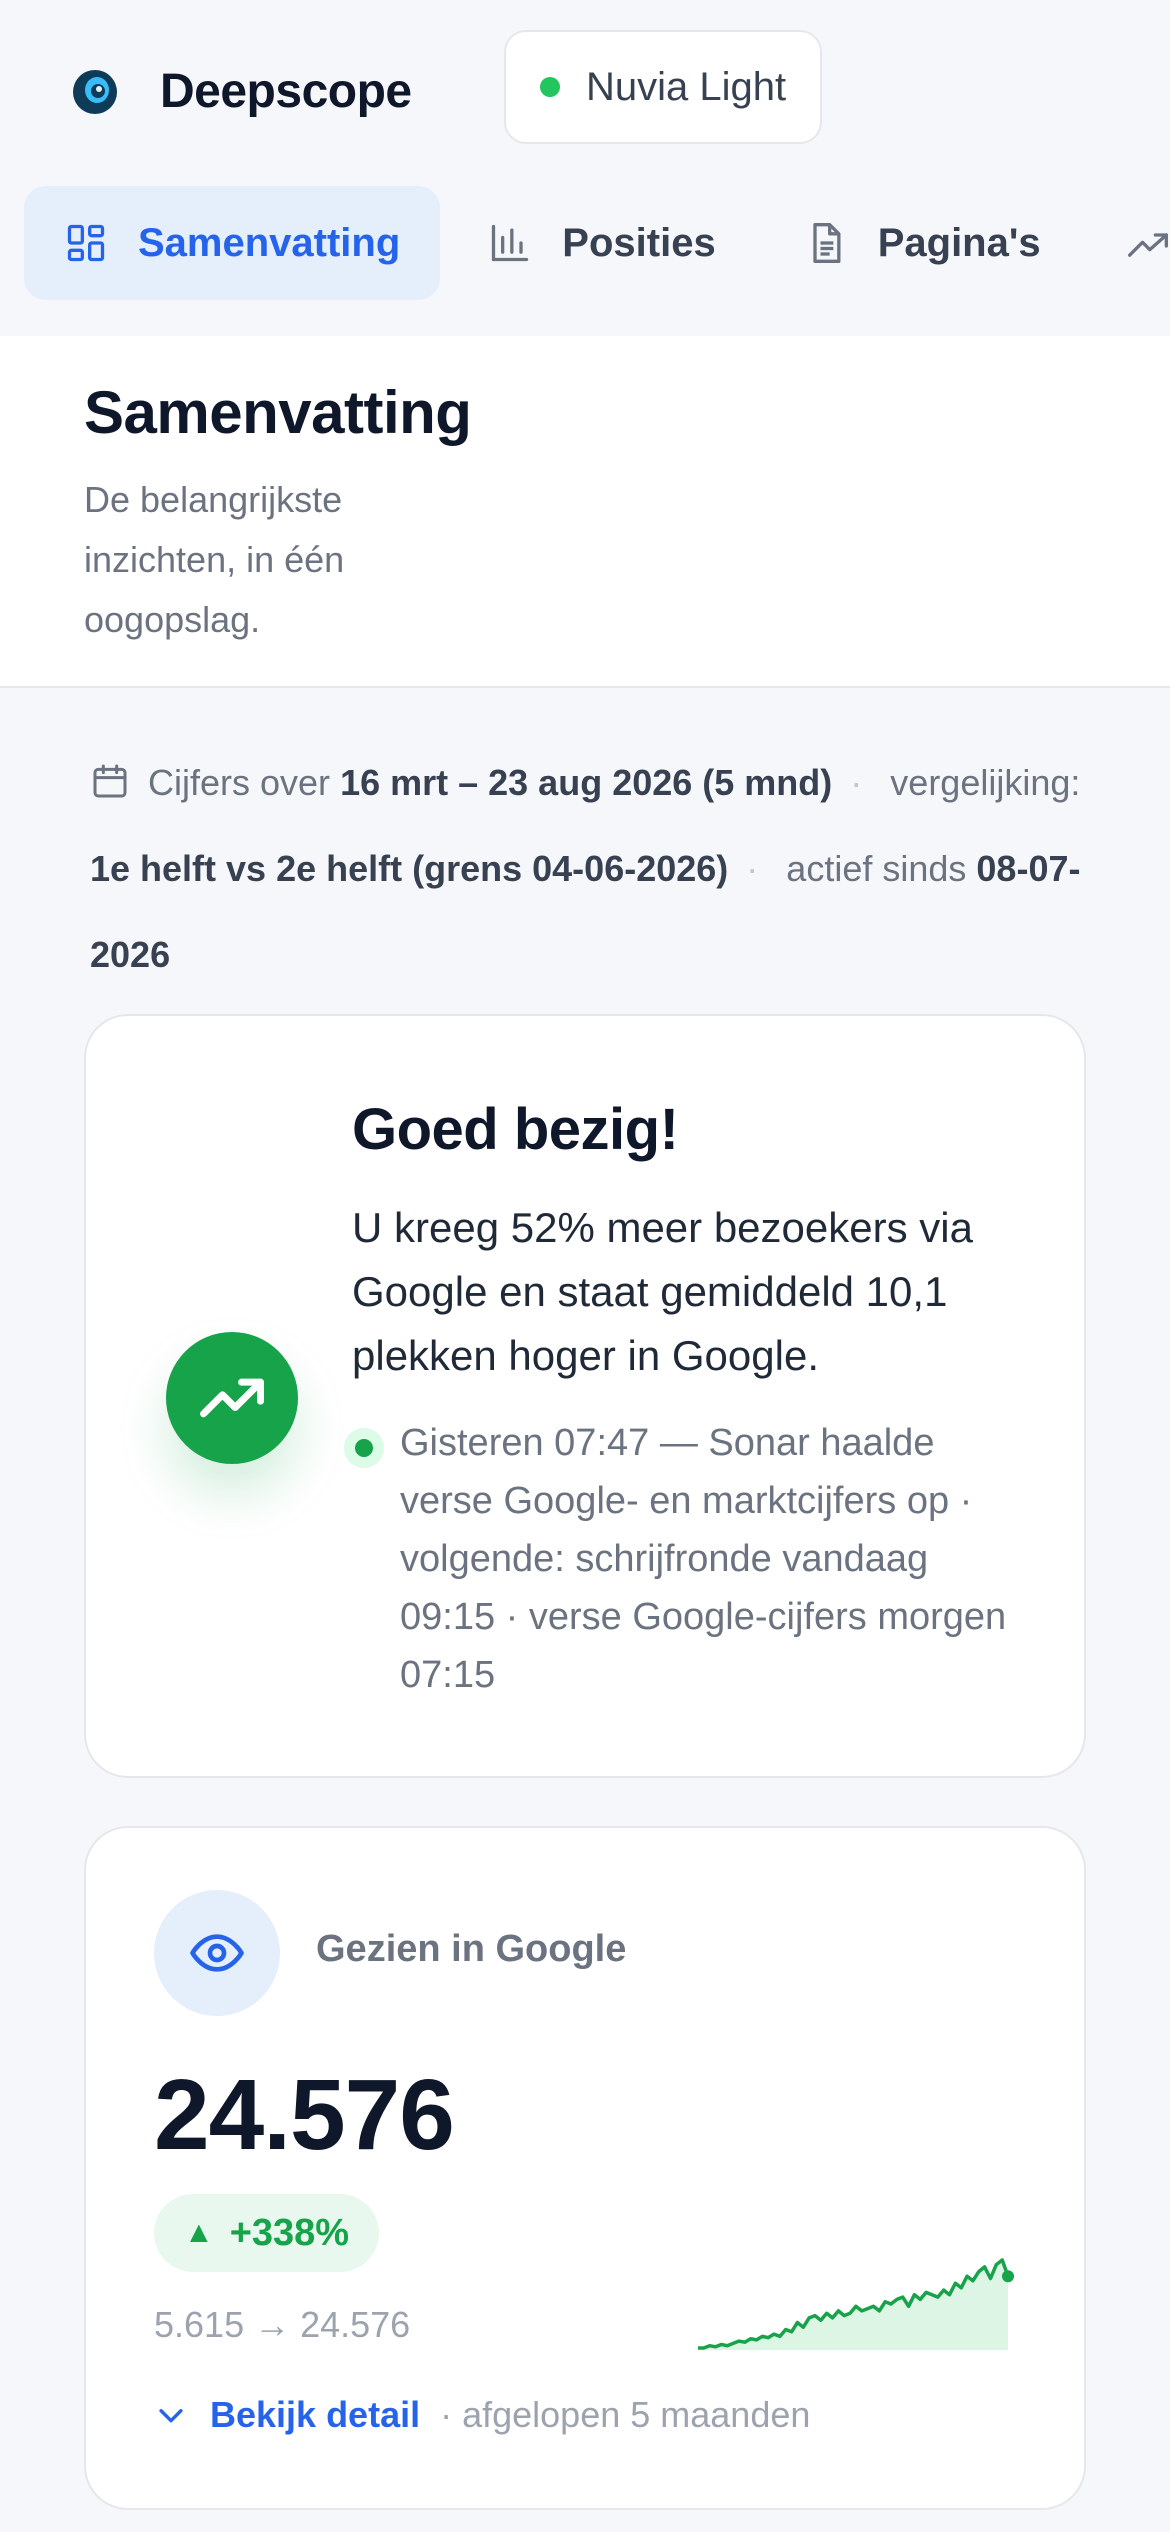 This screenshot has height=2532, width=1170. I want to click on metric-footer: Bekijk detail · afgelopen 5 maanden, so click(482, 2415).